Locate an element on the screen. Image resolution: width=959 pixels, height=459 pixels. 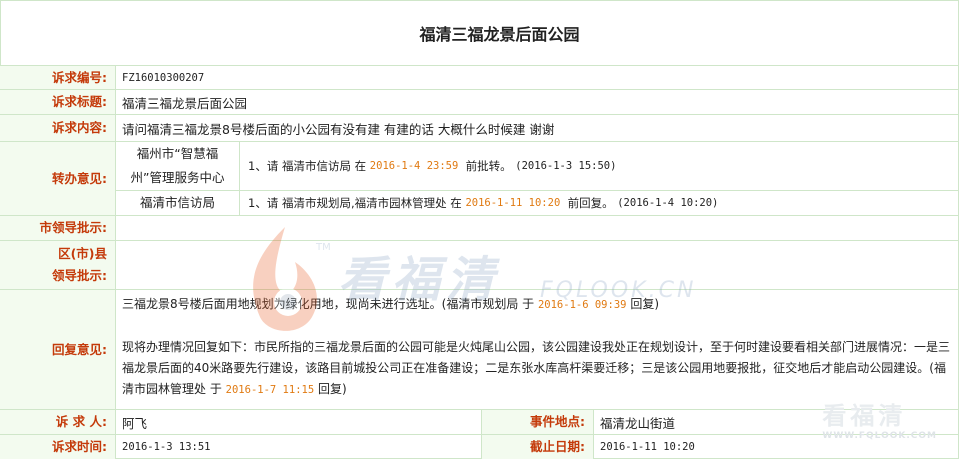
value-time: 2016-1-3 13:51 is located at coordinates (299, 447).